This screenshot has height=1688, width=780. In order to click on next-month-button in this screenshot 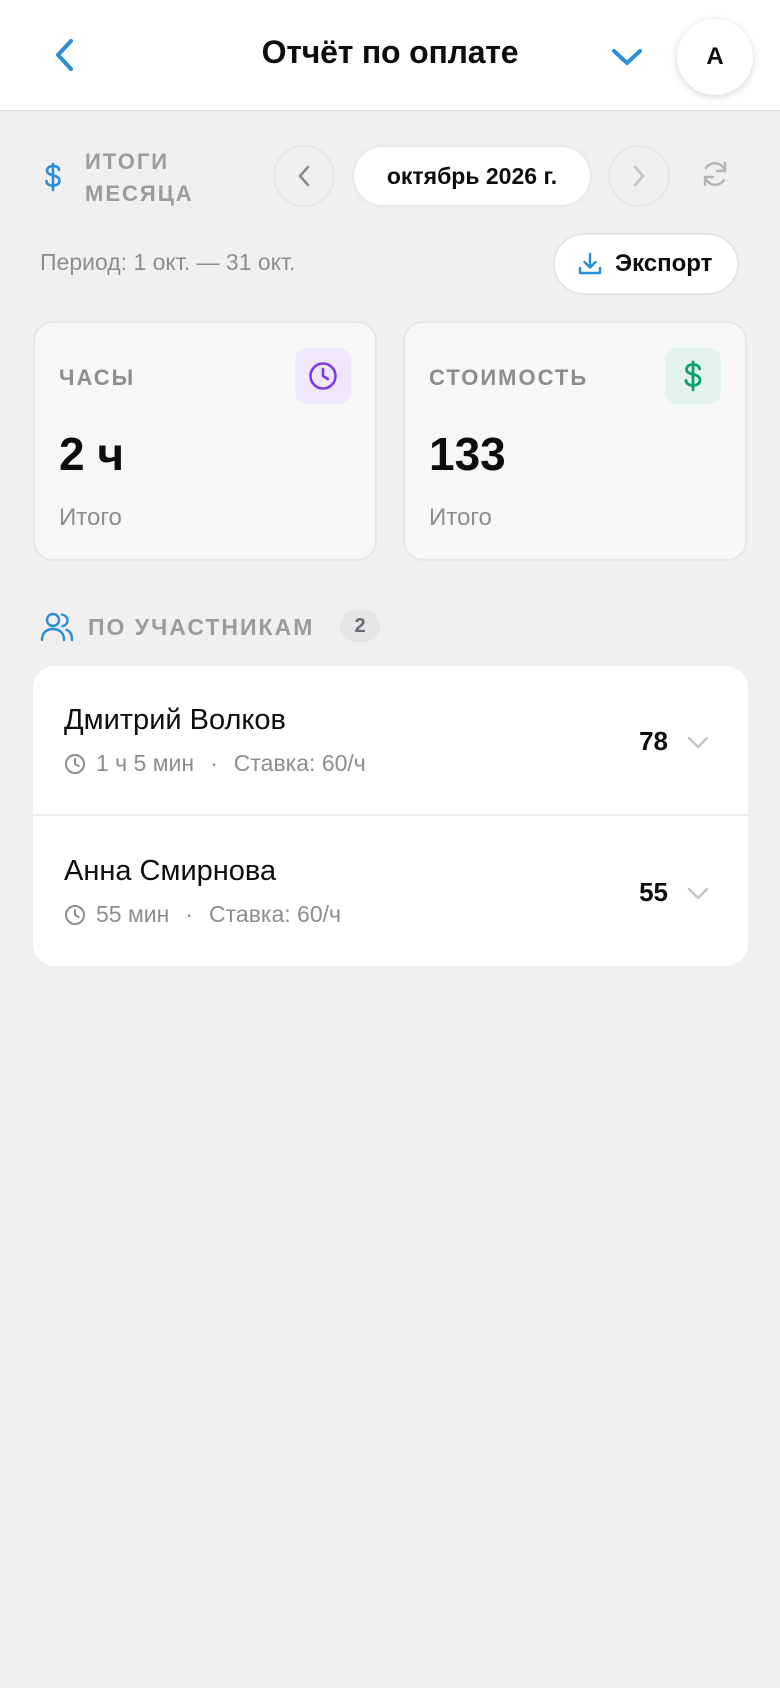, I will do `click(639, 176)`.